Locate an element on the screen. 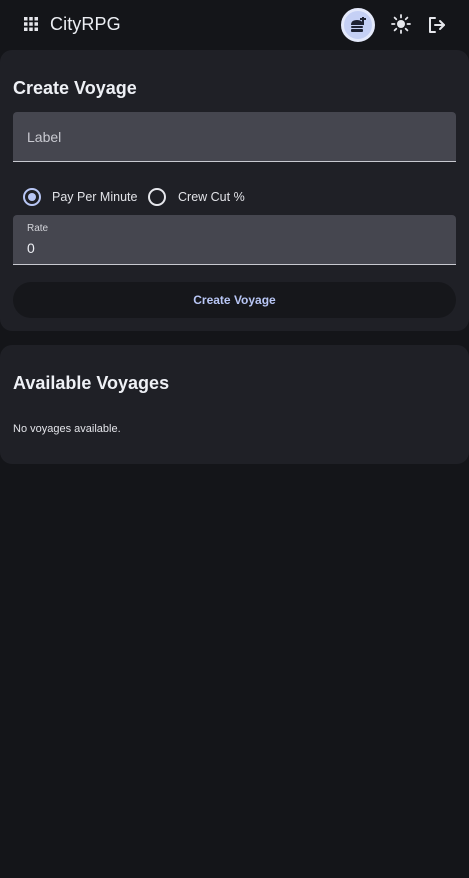 Image resolution: width=469 pixels, height=878 pixels. create-voyage-button: Create Voyage is located at coordinates (234, 300).